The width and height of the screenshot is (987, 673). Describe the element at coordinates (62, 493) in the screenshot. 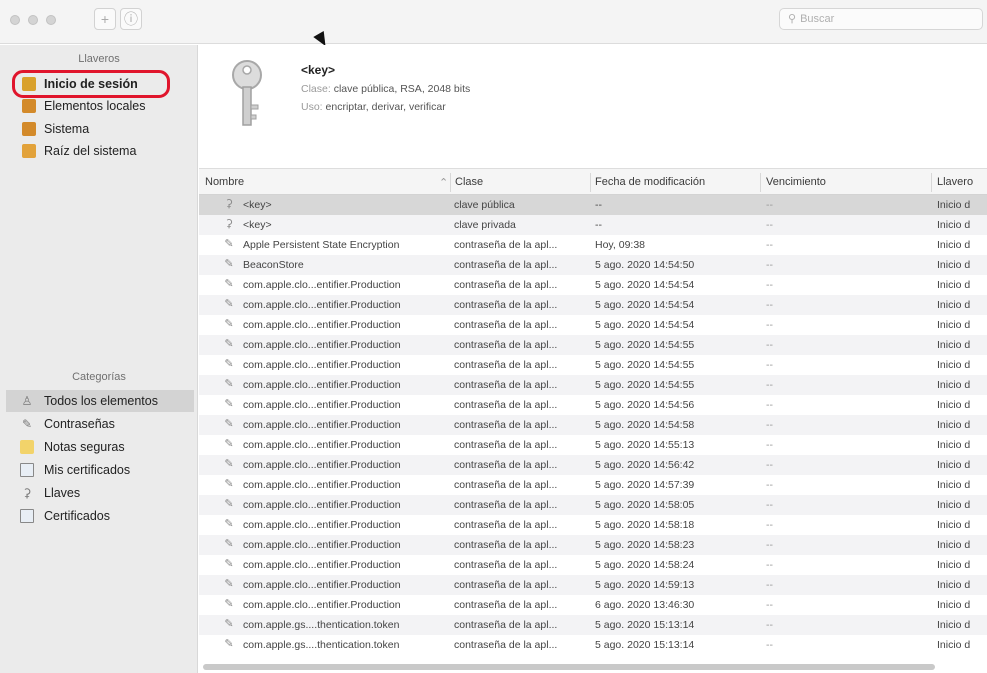

I see `sidebar-item-label: Llaves` at that location.